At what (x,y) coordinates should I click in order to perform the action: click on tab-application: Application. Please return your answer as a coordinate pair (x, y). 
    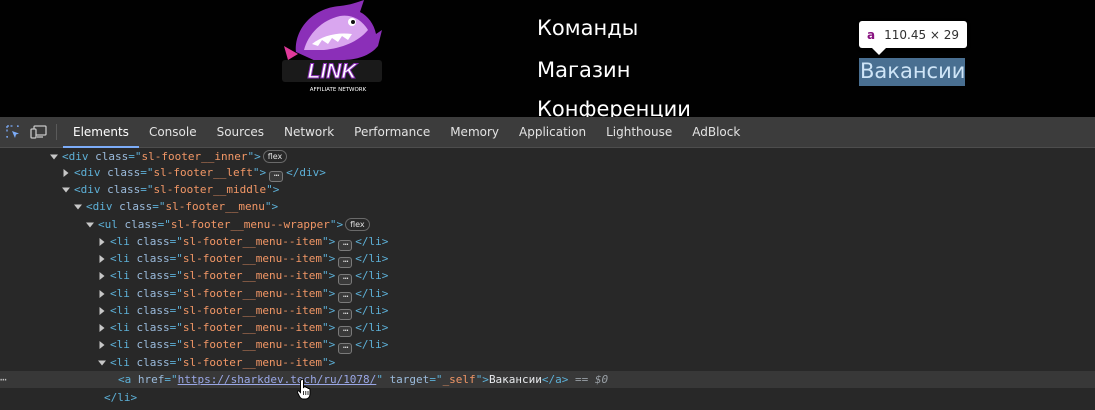
    Looking at the image, I should click on (552, 132).